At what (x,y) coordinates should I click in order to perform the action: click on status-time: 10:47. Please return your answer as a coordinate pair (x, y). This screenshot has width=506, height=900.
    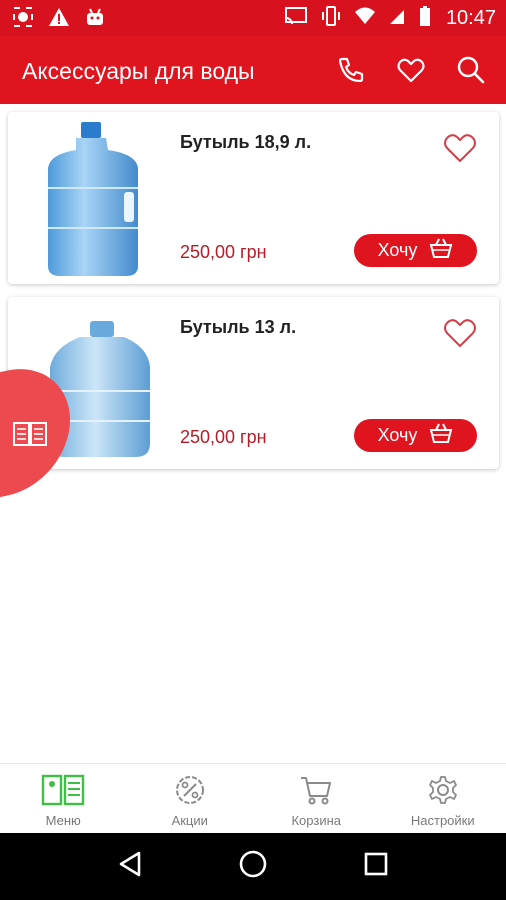
    Looking at the image, I should click on (470, 18).